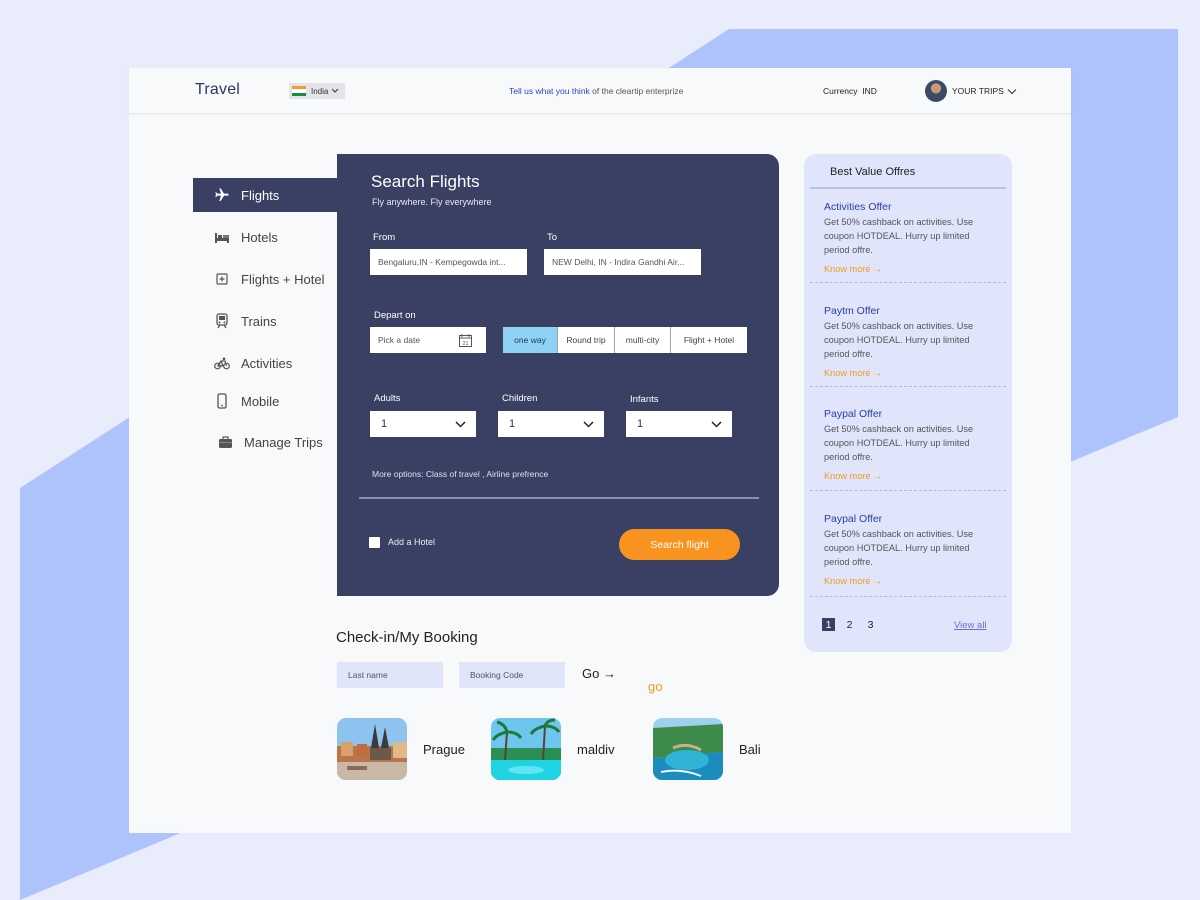 The image size is (1200, 900). What do you see at coordinates (936, 91) in the screenshot?
I see `avatar` at bounding box center [936, 91].